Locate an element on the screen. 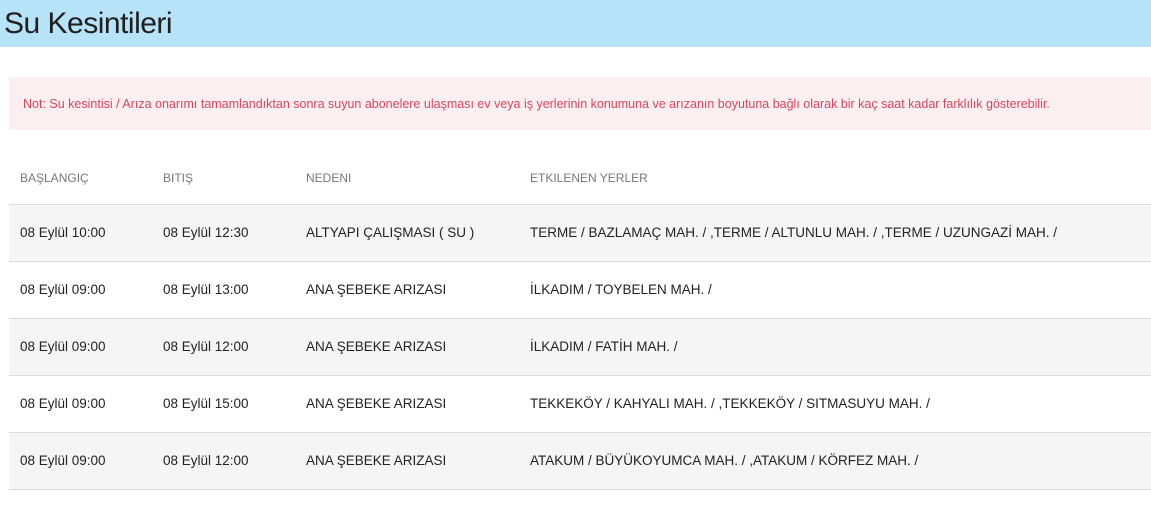 The height and width of the screenshot is (524, 1151). column-header-start: BAŞLANGIÇ is located at coordinates (54, 178).